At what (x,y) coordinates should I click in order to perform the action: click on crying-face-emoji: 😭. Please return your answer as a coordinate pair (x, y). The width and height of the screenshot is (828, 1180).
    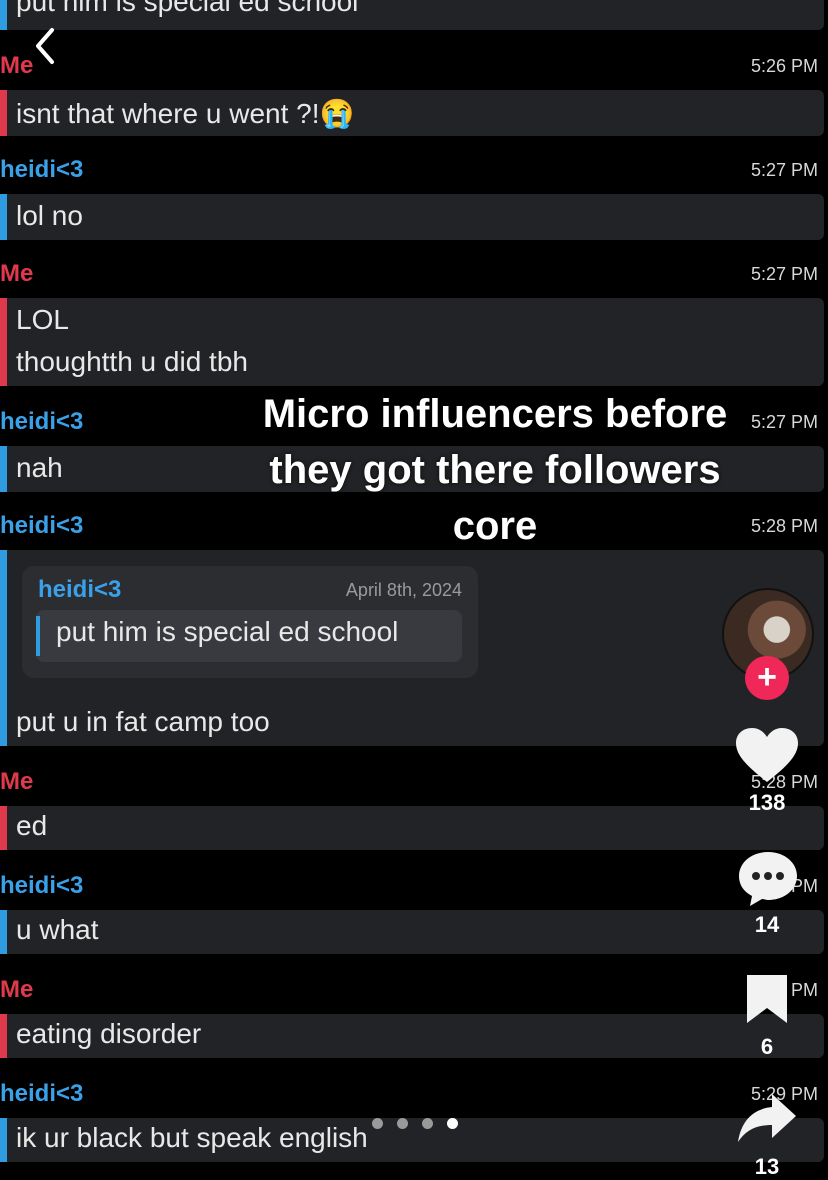
    Looking at the image, I should click on (337, 113).